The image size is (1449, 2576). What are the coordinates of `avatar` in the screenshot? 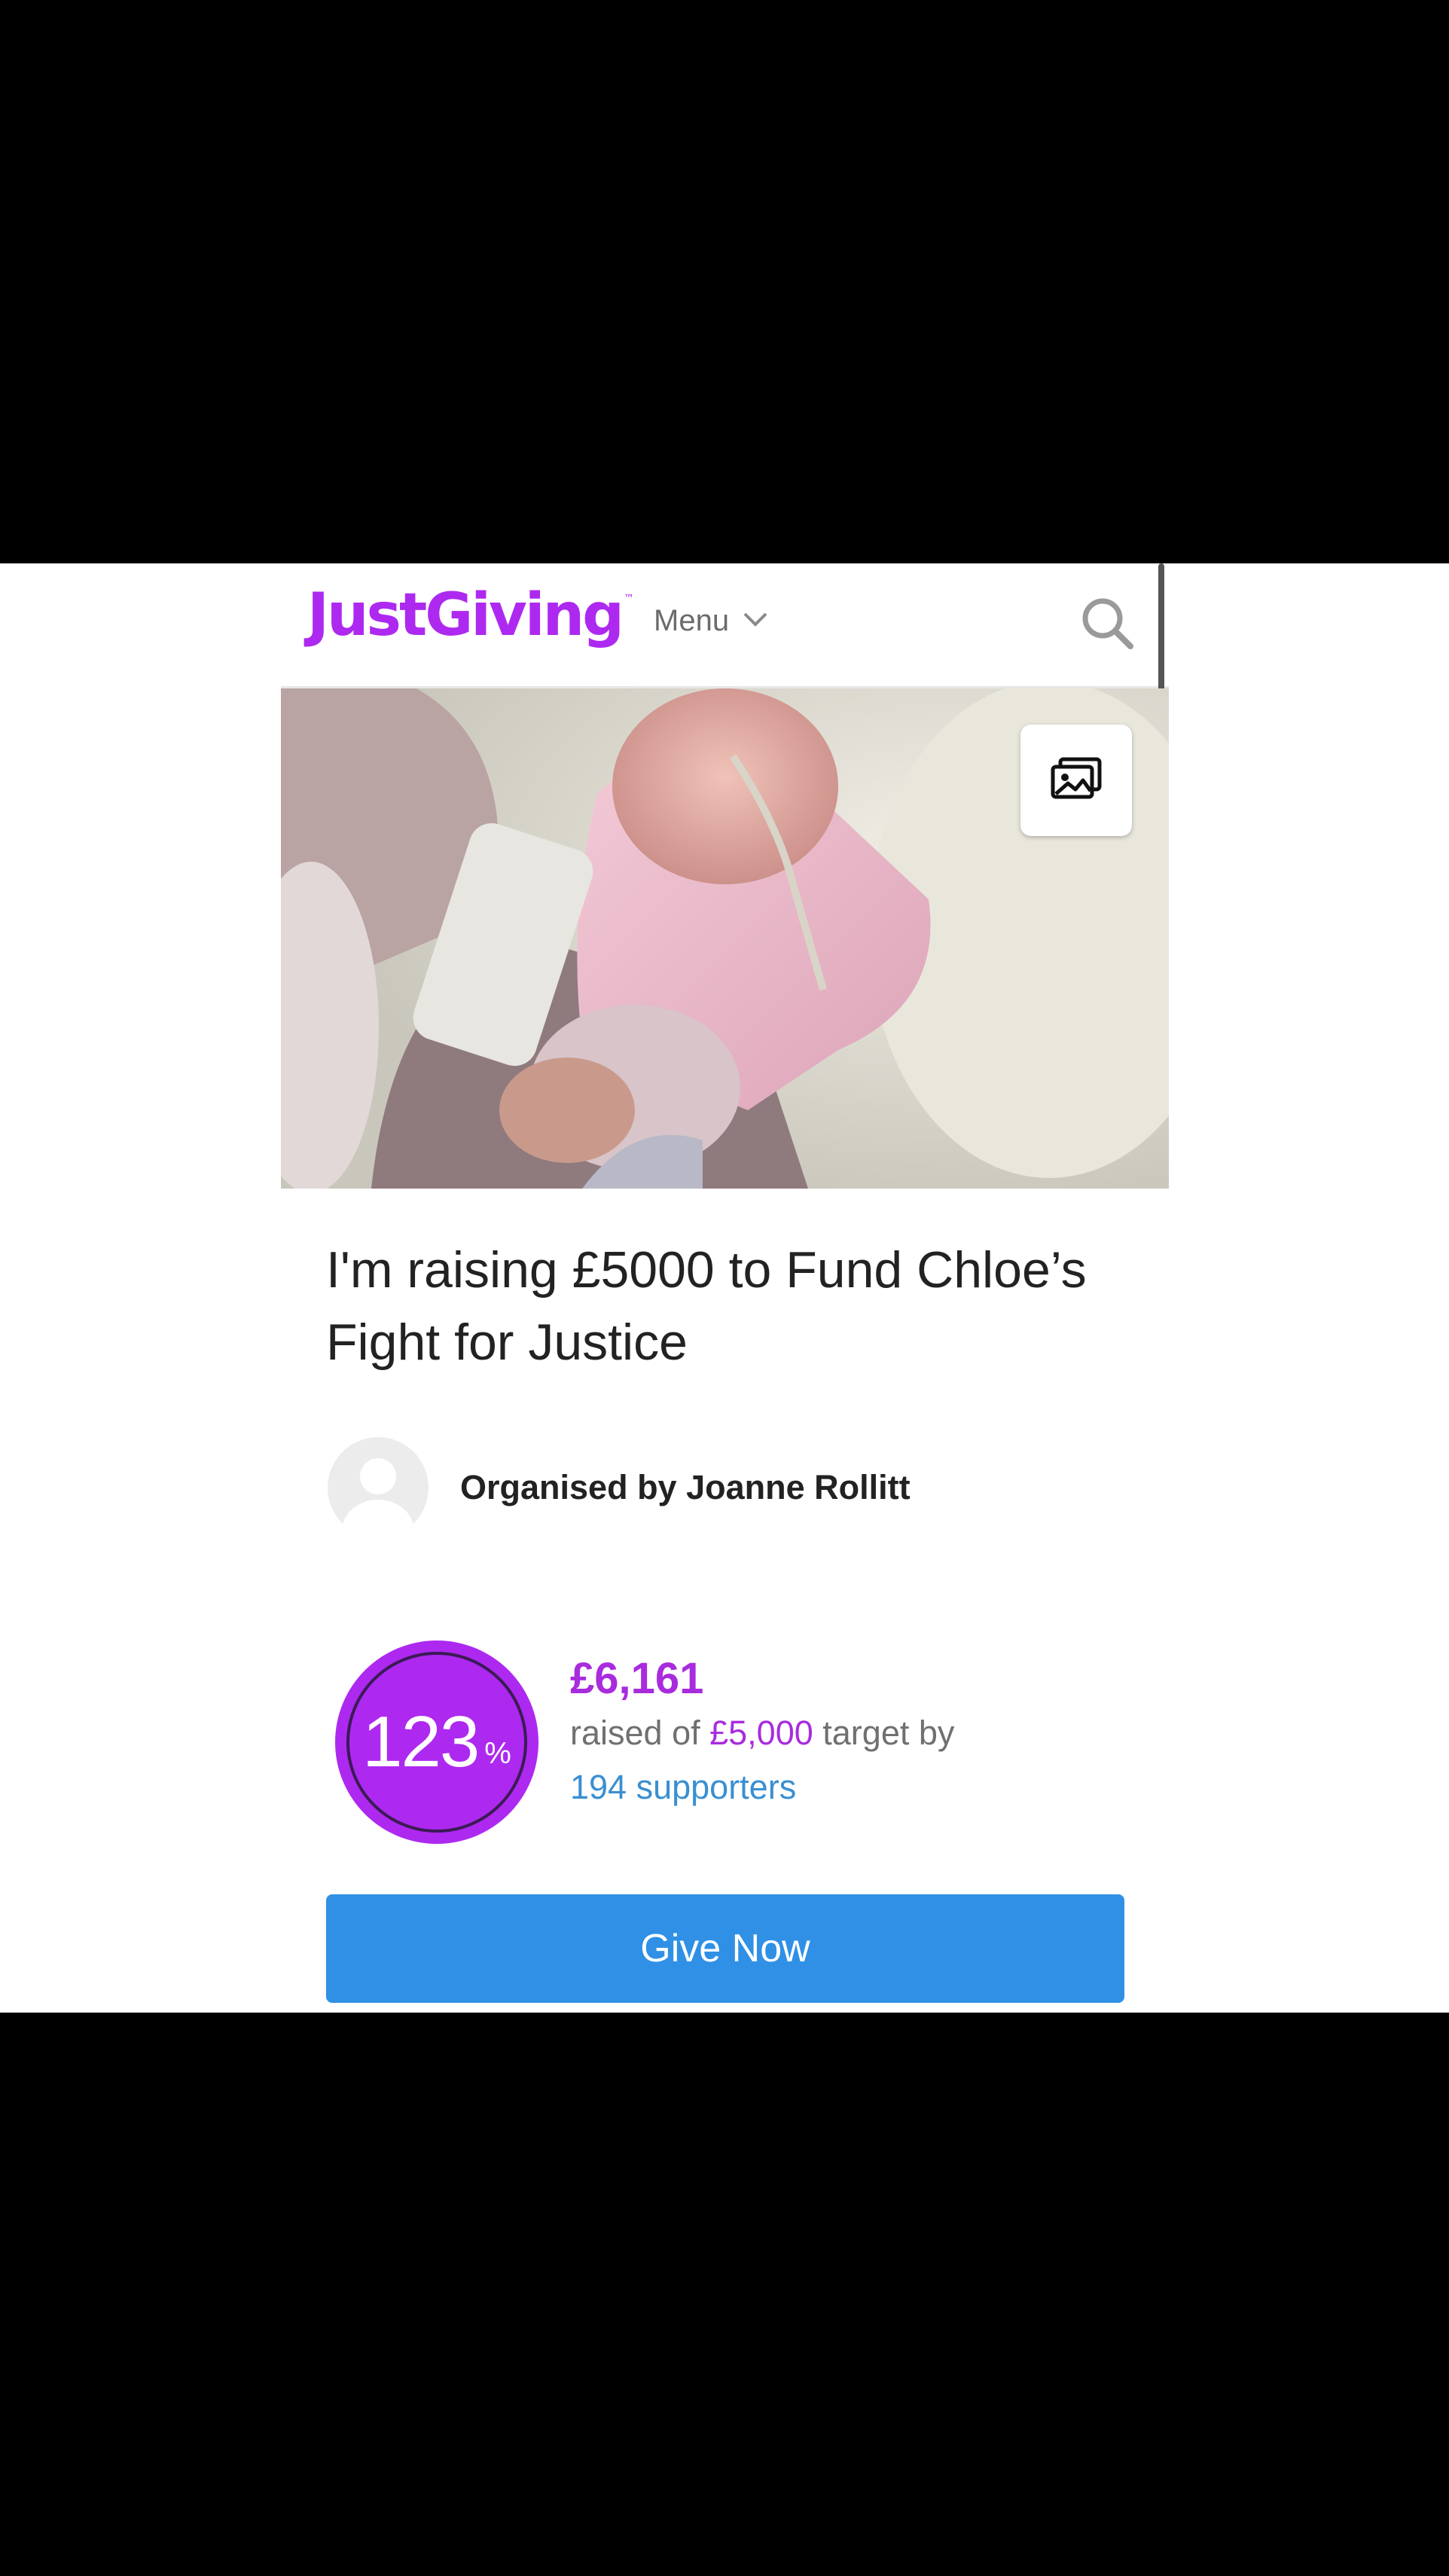 It's located at (378, 1488).